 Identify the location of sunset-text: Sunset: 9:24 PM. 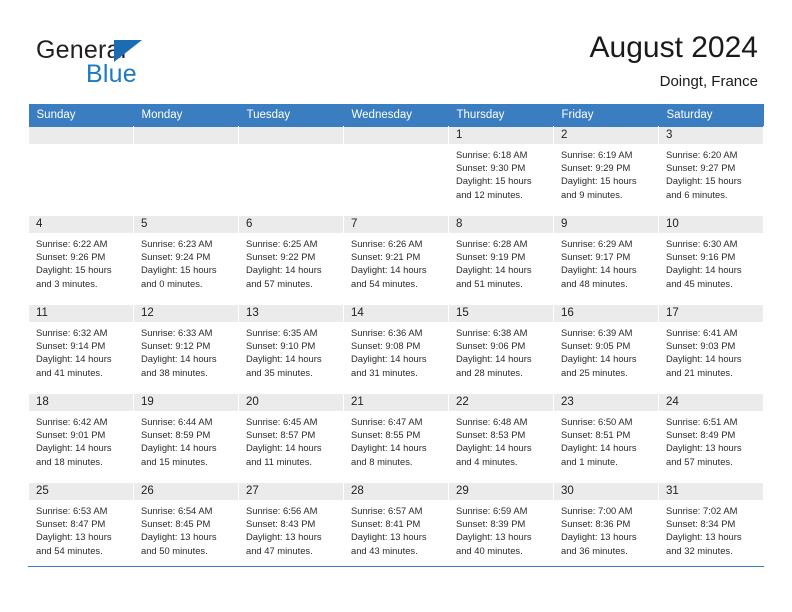
(176, 257).